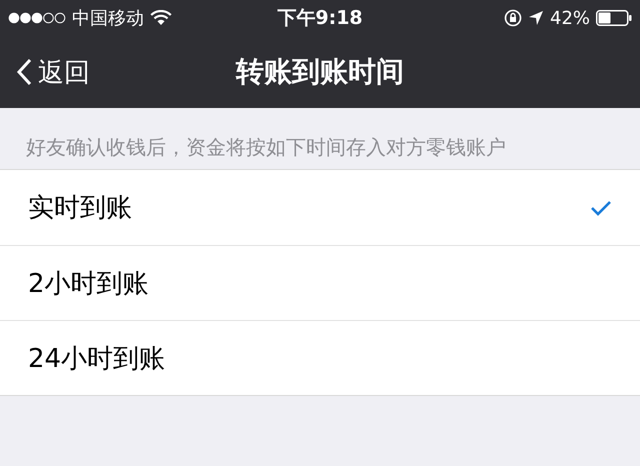 Image resolution: width=640 pixels, height=466 pixels. I want to click on battery-percent: 42%, so click(570, 18).